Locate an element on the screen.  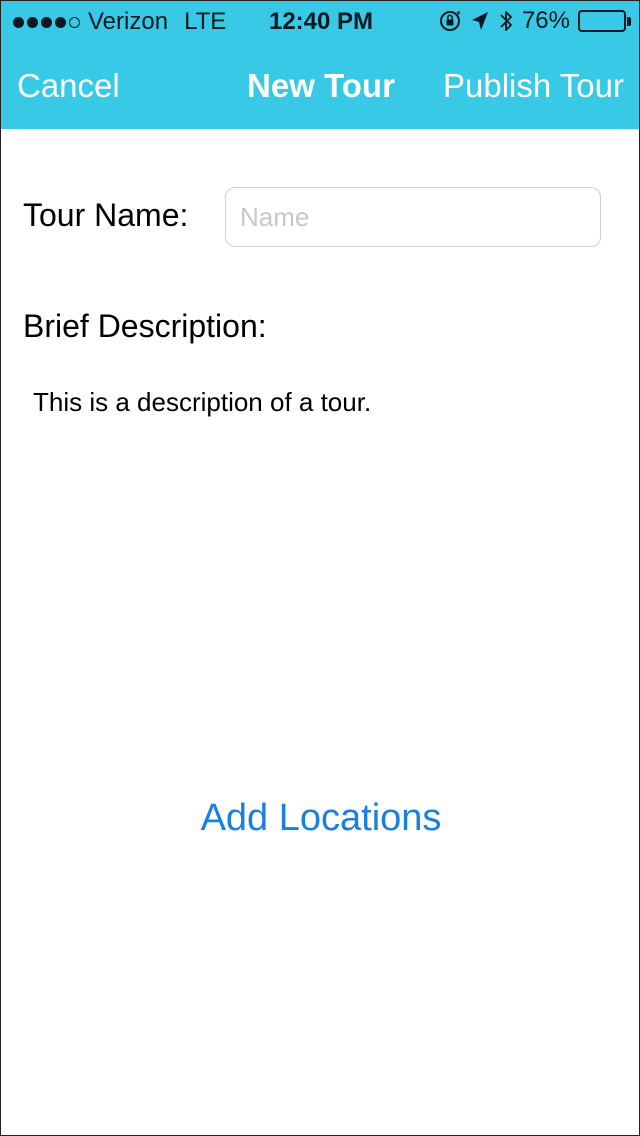
navigation-bar: Cancel New Tour Publish Tour is located at coordinates (320, 85).